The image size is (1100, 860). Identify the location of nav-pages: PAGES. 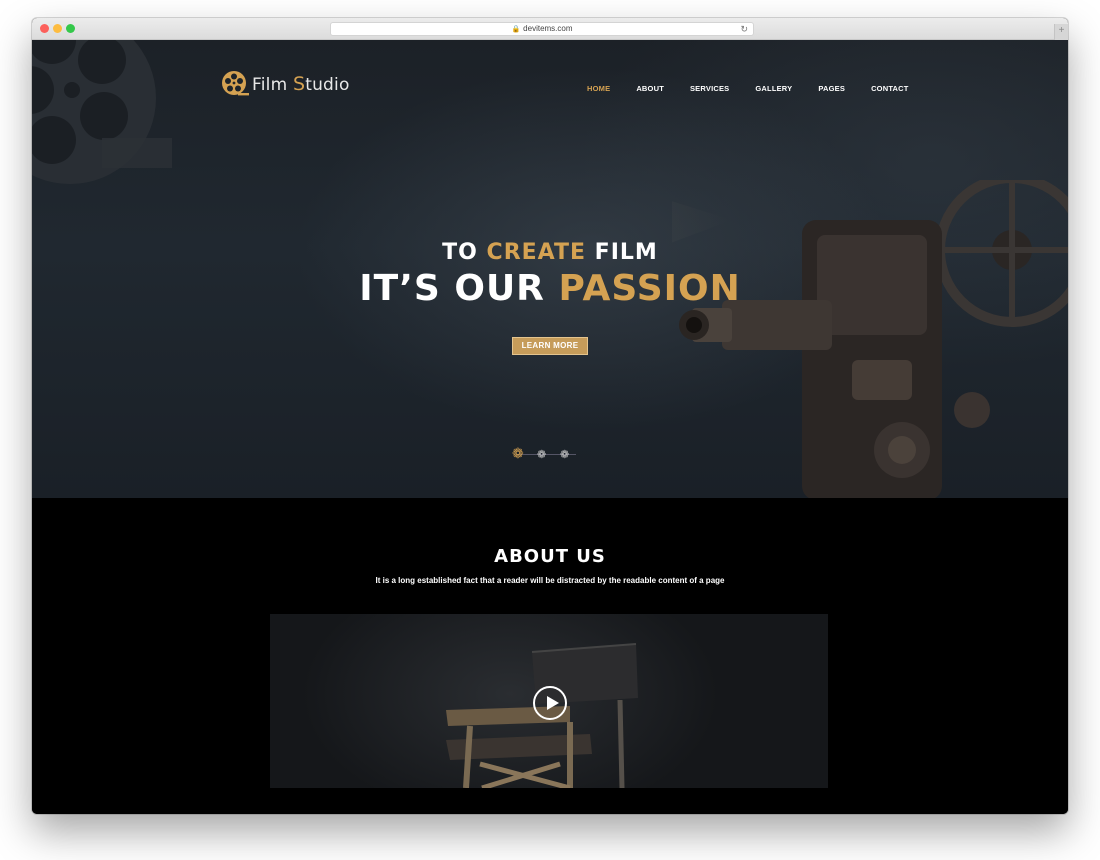
(831, 88).